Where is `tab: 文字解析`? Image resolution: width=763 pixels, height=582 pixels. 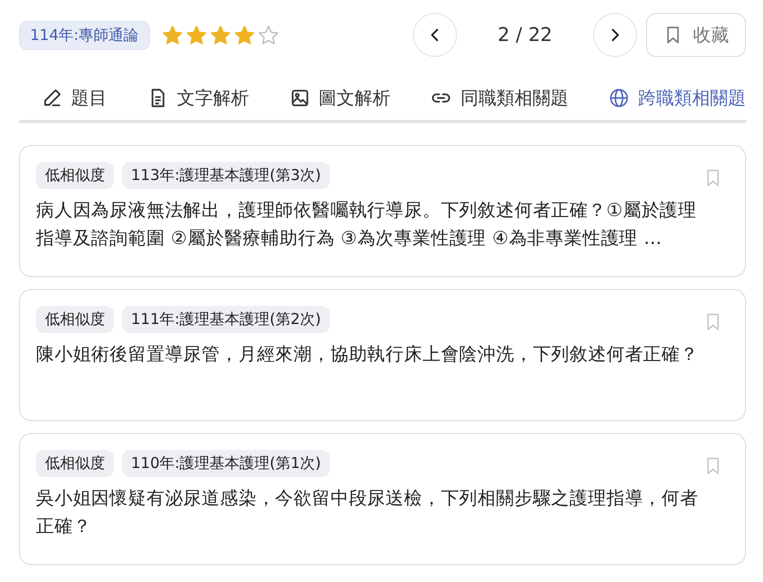 tab: 文字解析 is located at coordinates (197, 98).